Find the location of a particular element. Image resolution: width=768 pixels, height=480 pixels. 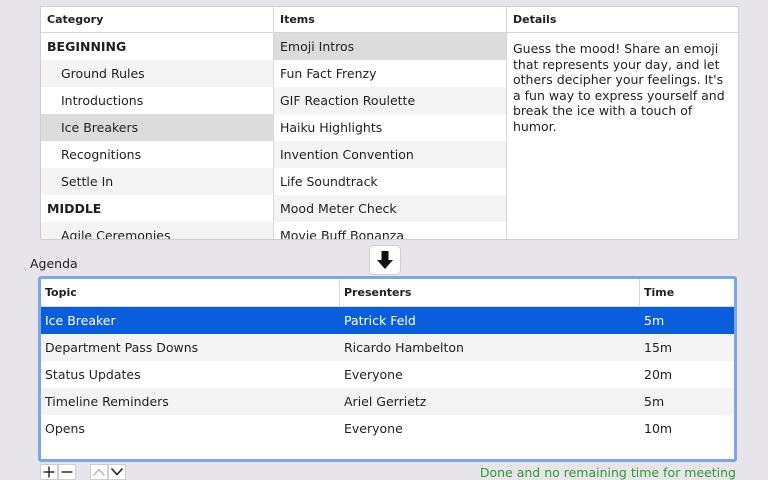

agenda-topic: Ice Breaker is located at coordinates (80, 320).